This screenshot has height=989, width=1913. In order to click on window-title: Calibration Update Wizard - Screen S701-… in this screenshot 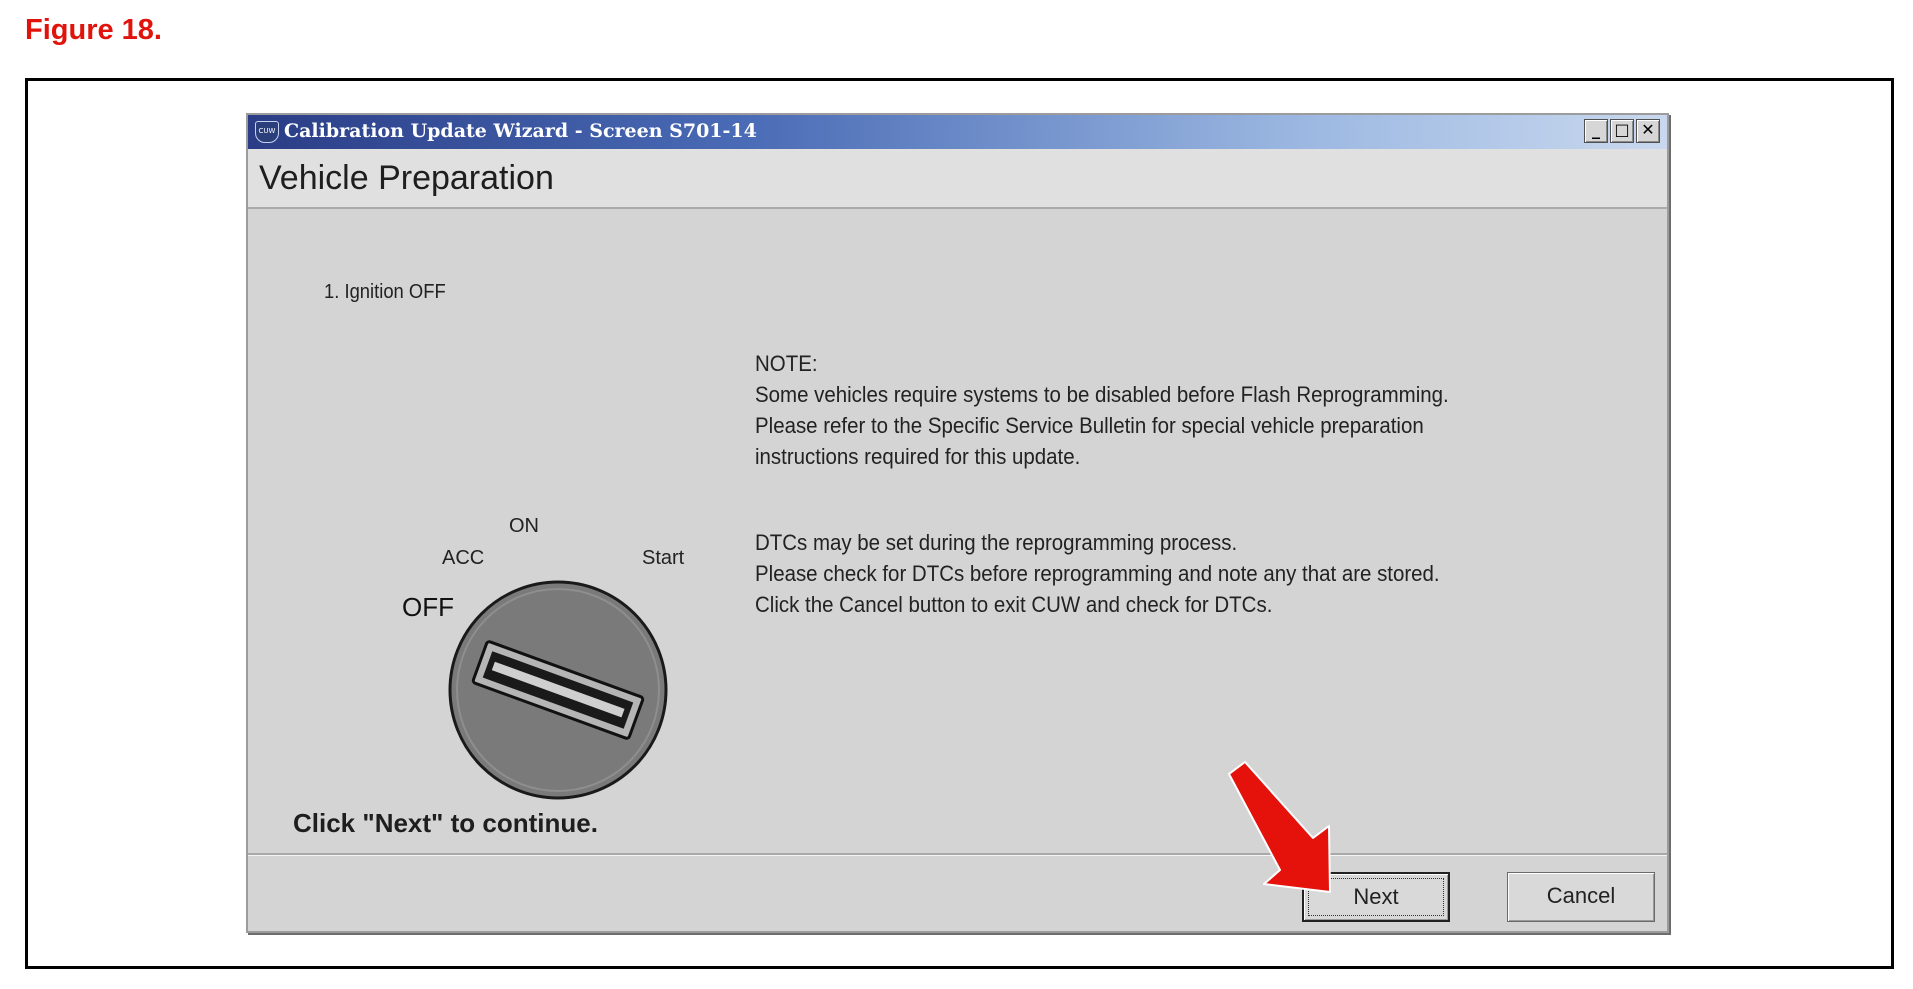, I will do `click(520, 131)`.